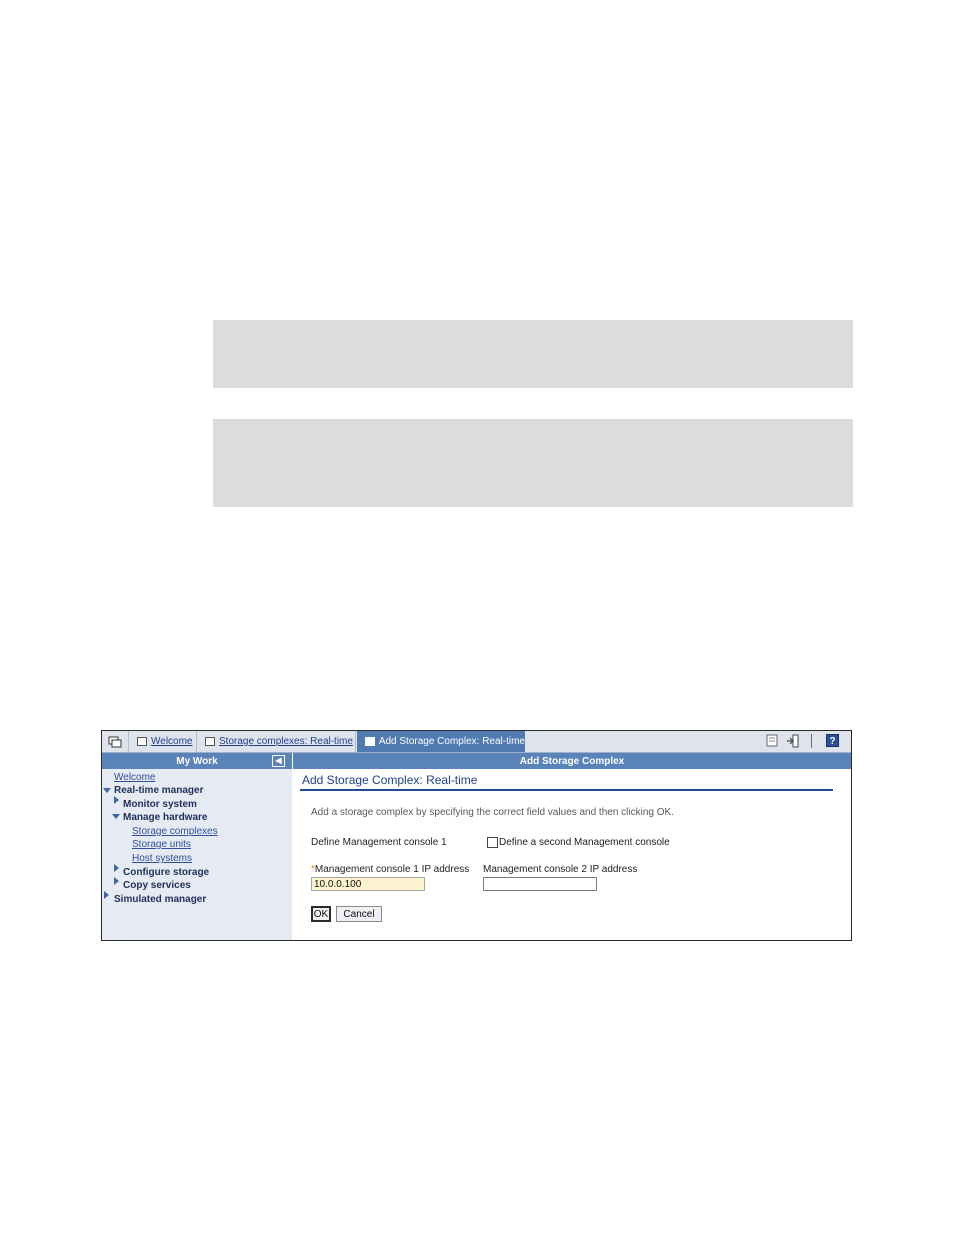 The image size is (954, 1235). I want to click on collapse-icon: ◀, so click(278, 761).